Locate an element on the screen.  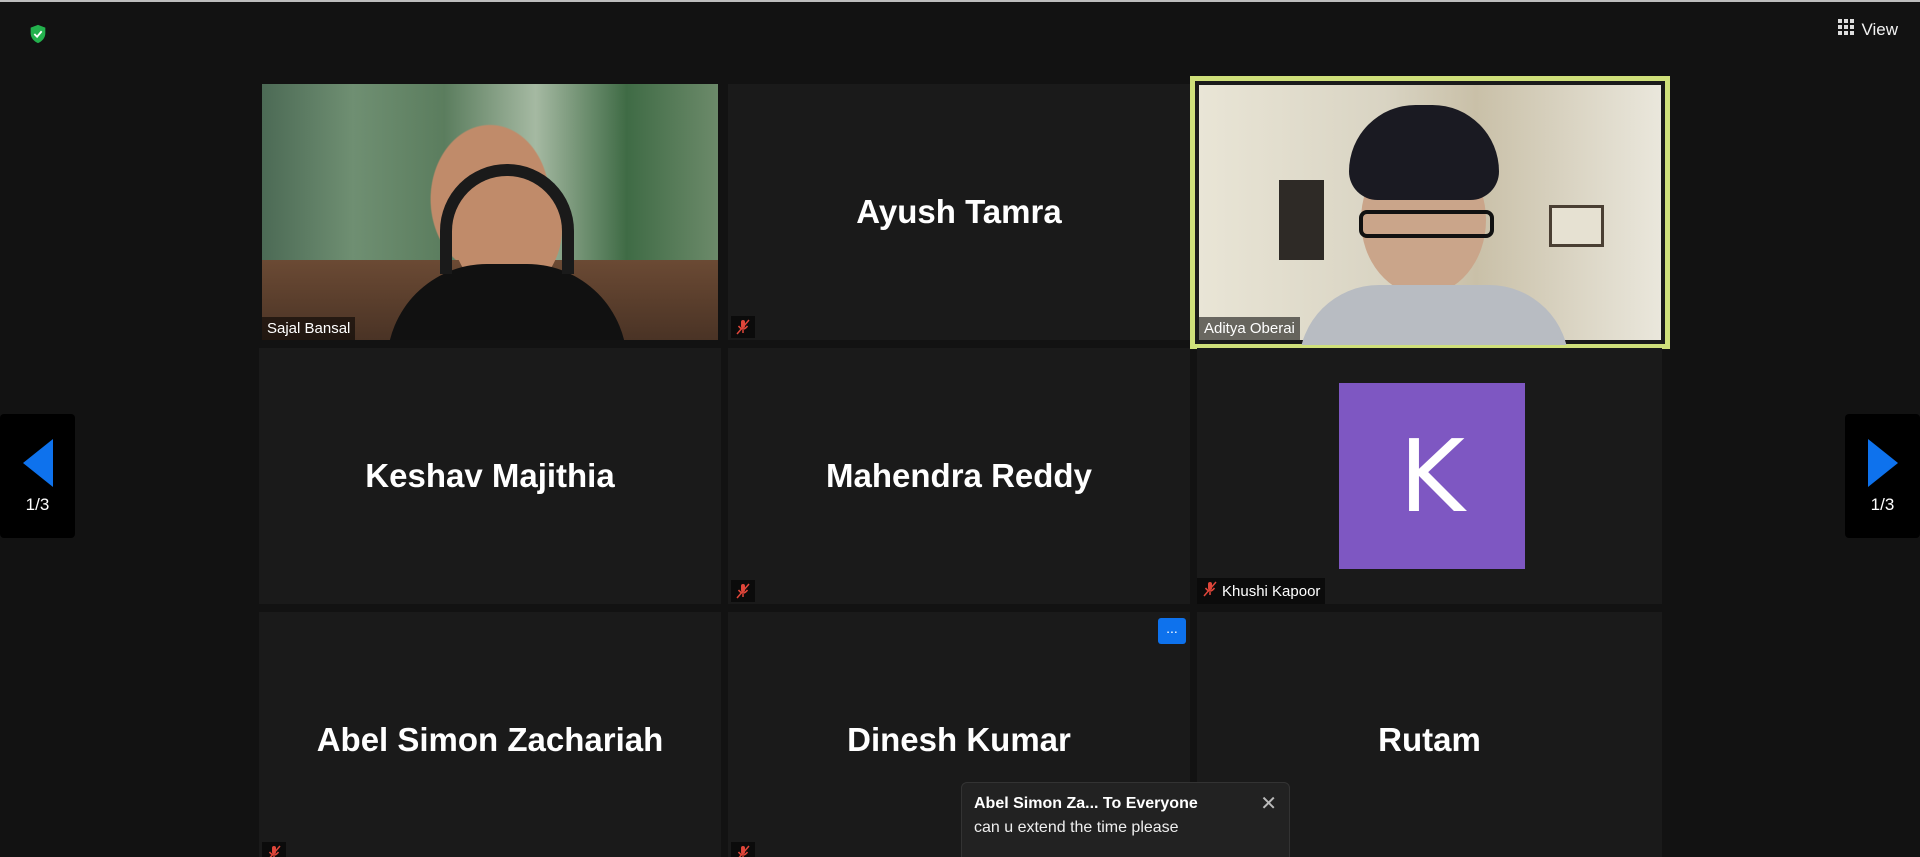
participant-tile-aditya: Aditya Oberai is located at coordinates (1430, 212).